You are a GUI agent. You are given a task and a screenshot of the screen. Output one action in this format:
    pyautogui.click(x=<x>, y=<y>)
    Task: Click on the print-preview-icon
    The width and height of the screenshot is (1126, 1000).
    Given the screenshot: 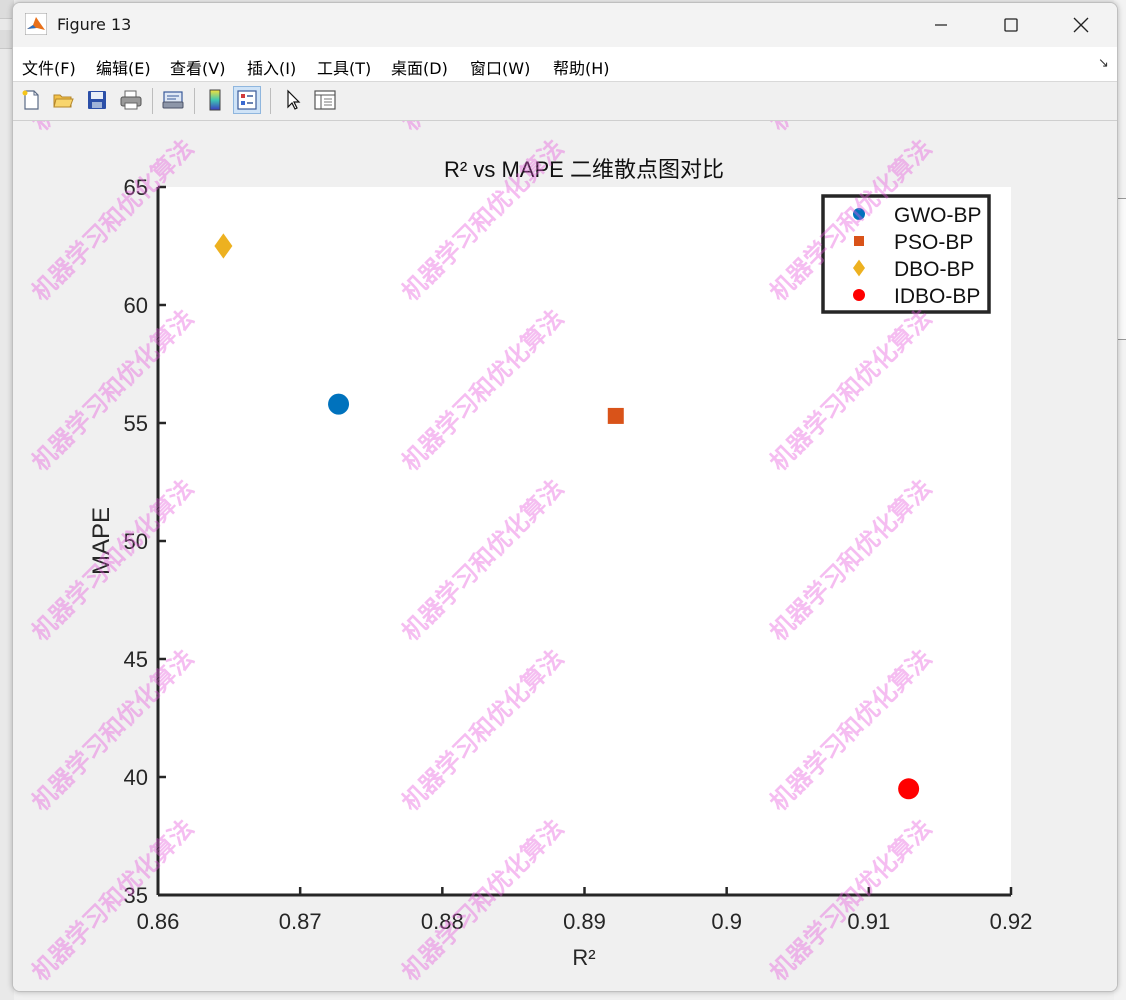 What is the action you would take?
    pyautogui.click(x=173, y=100)
    